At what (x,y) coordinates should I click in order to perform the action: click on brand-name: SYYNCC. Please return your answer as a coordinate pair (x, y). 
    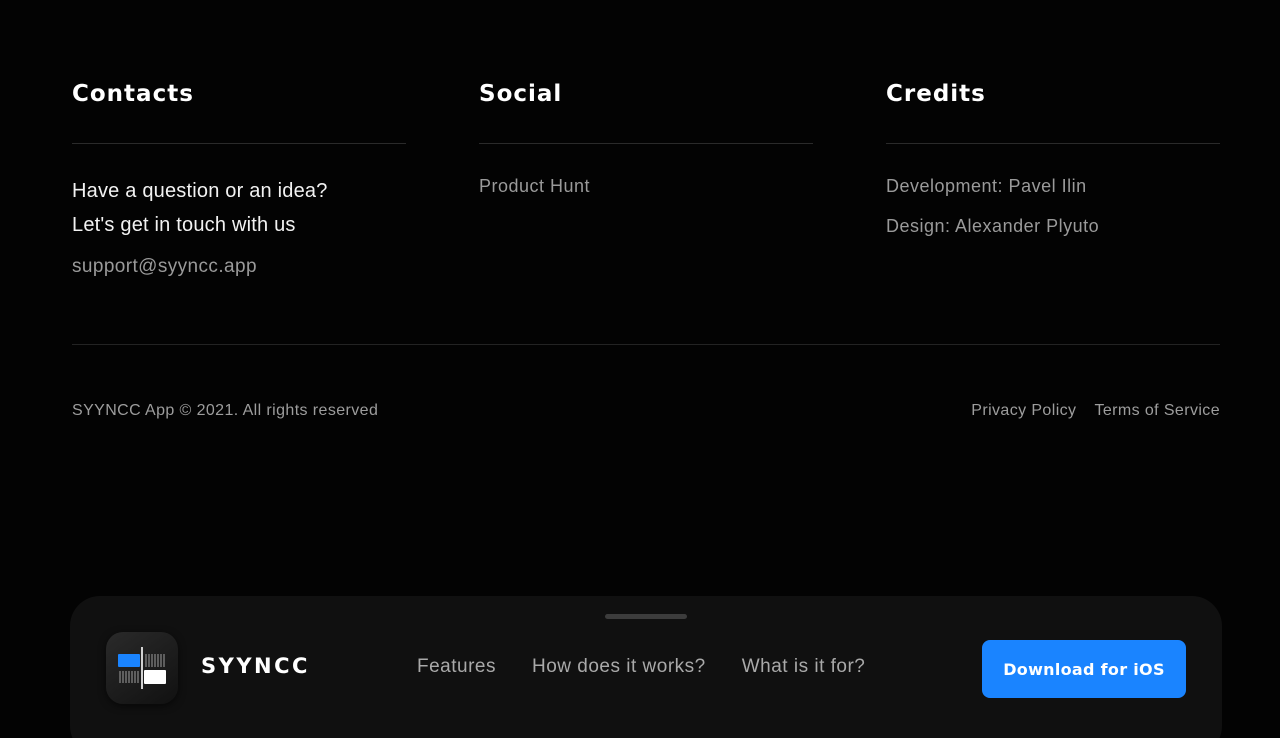
    Looking at the image, I should click on (255, 666).